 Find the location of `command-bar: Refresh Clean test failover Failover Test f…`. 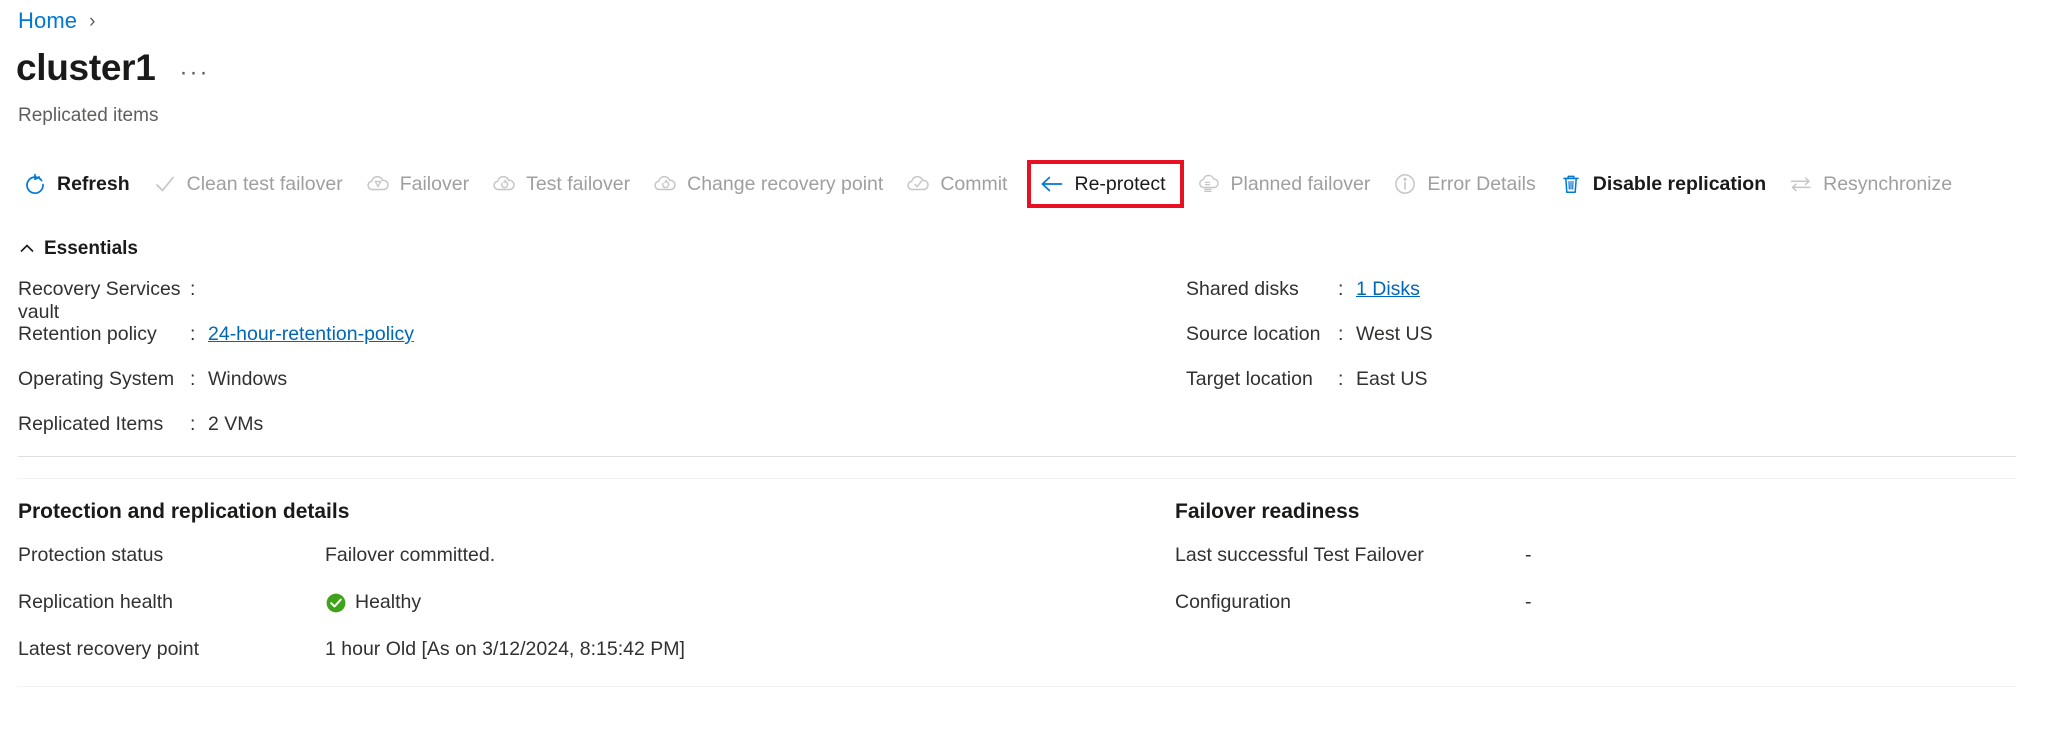

command-bar: Refresh Clean test failover Failover Test f… is located at coordinates (994, 184).